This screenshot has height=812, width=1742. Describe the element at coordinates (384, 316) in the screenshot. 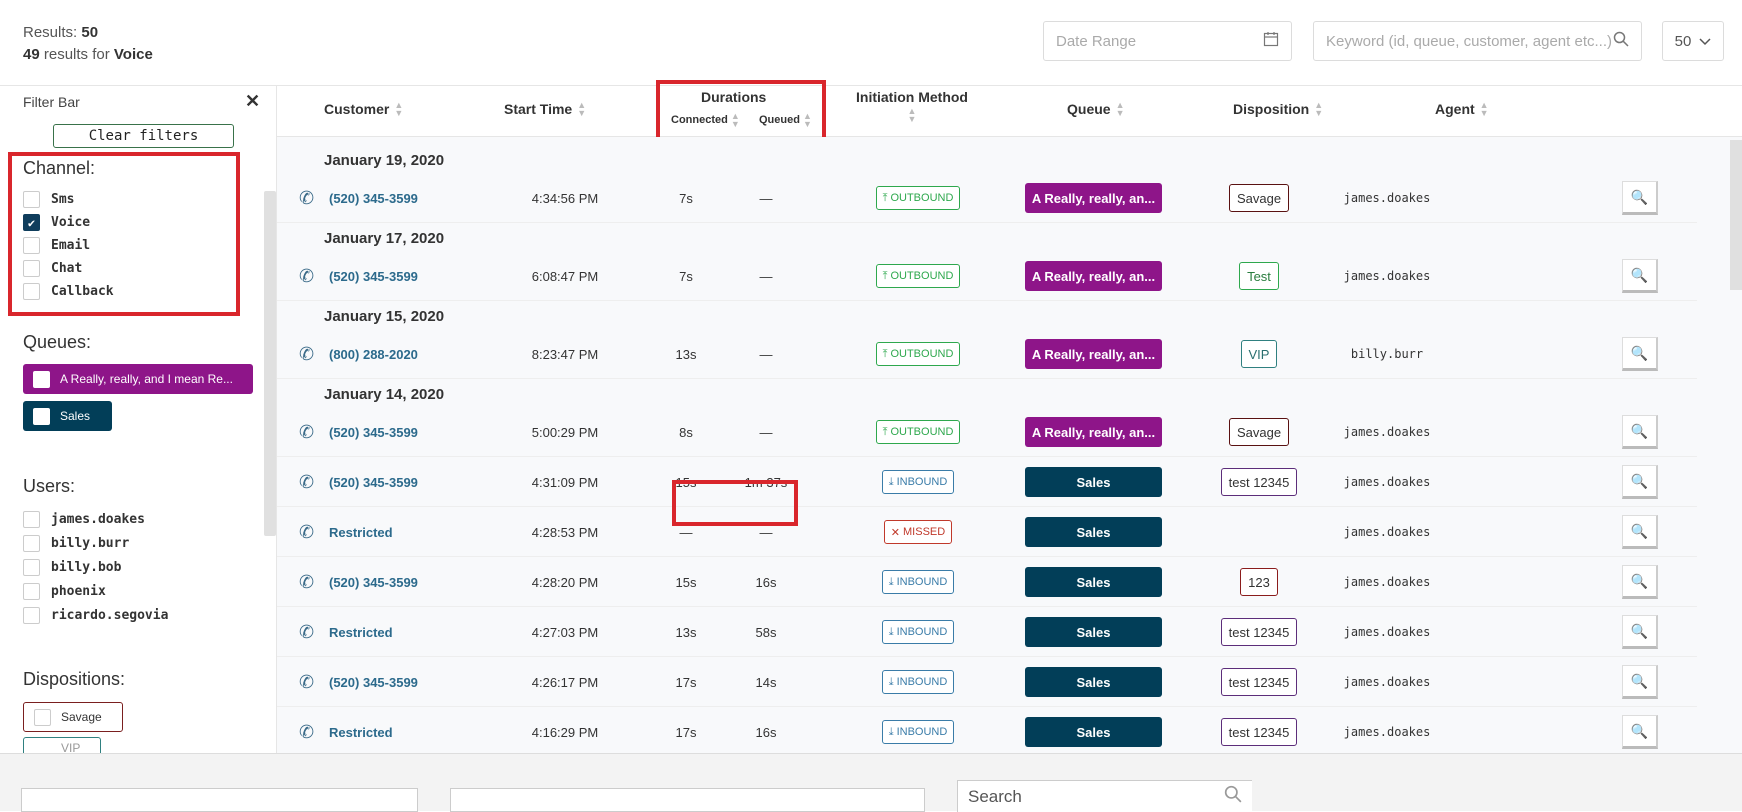

I see `date-group-header: January 15, 2020` at that location.